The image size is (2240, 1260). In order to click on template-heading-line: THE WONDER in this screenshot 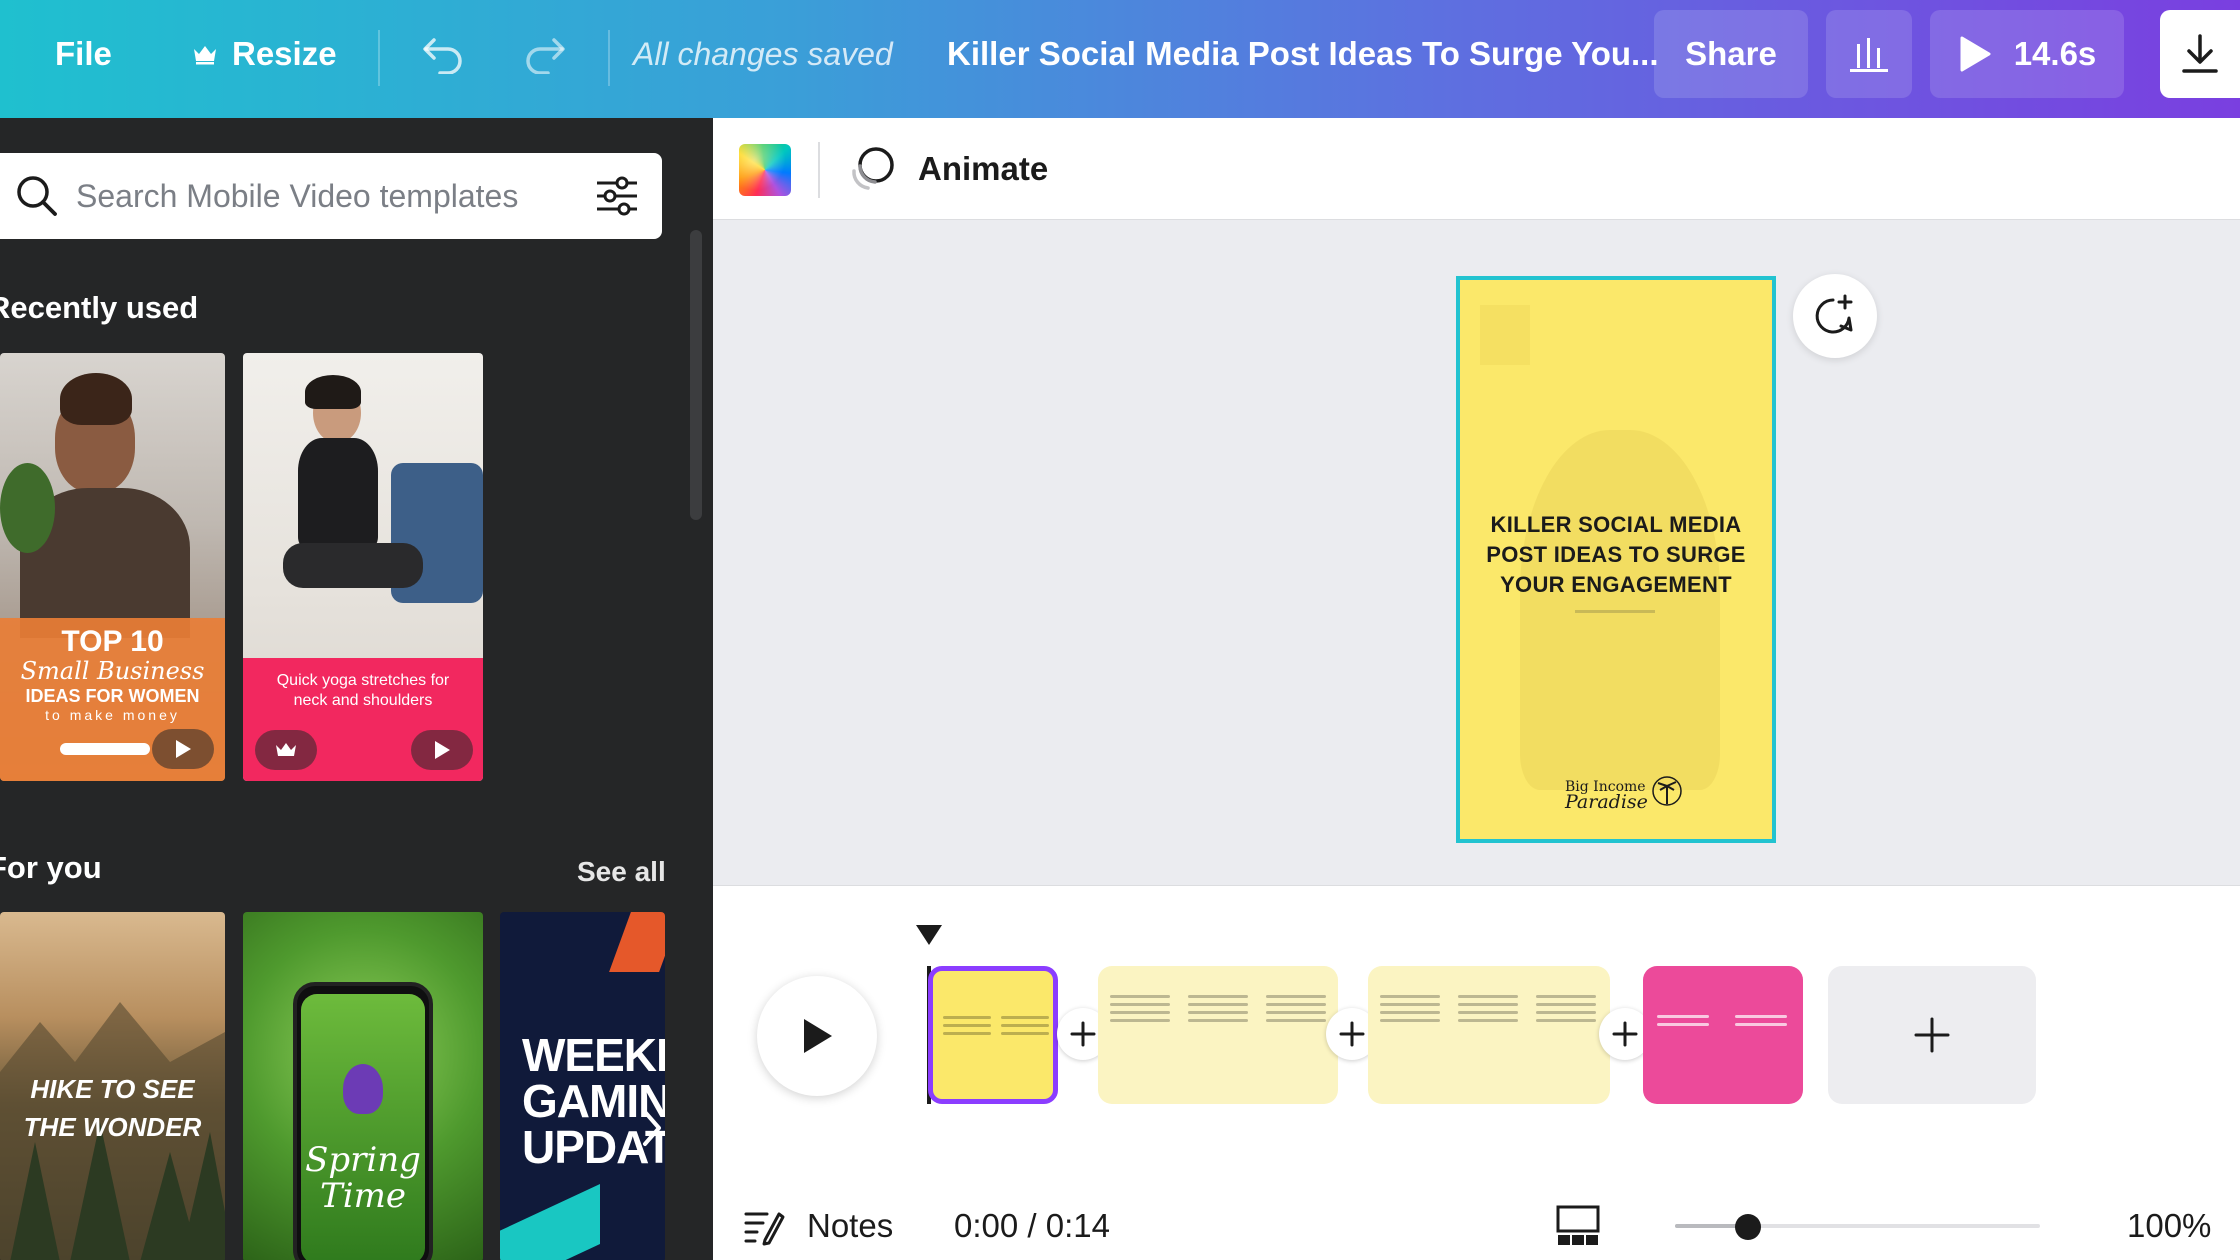, I will do `click(112, 1127)`.